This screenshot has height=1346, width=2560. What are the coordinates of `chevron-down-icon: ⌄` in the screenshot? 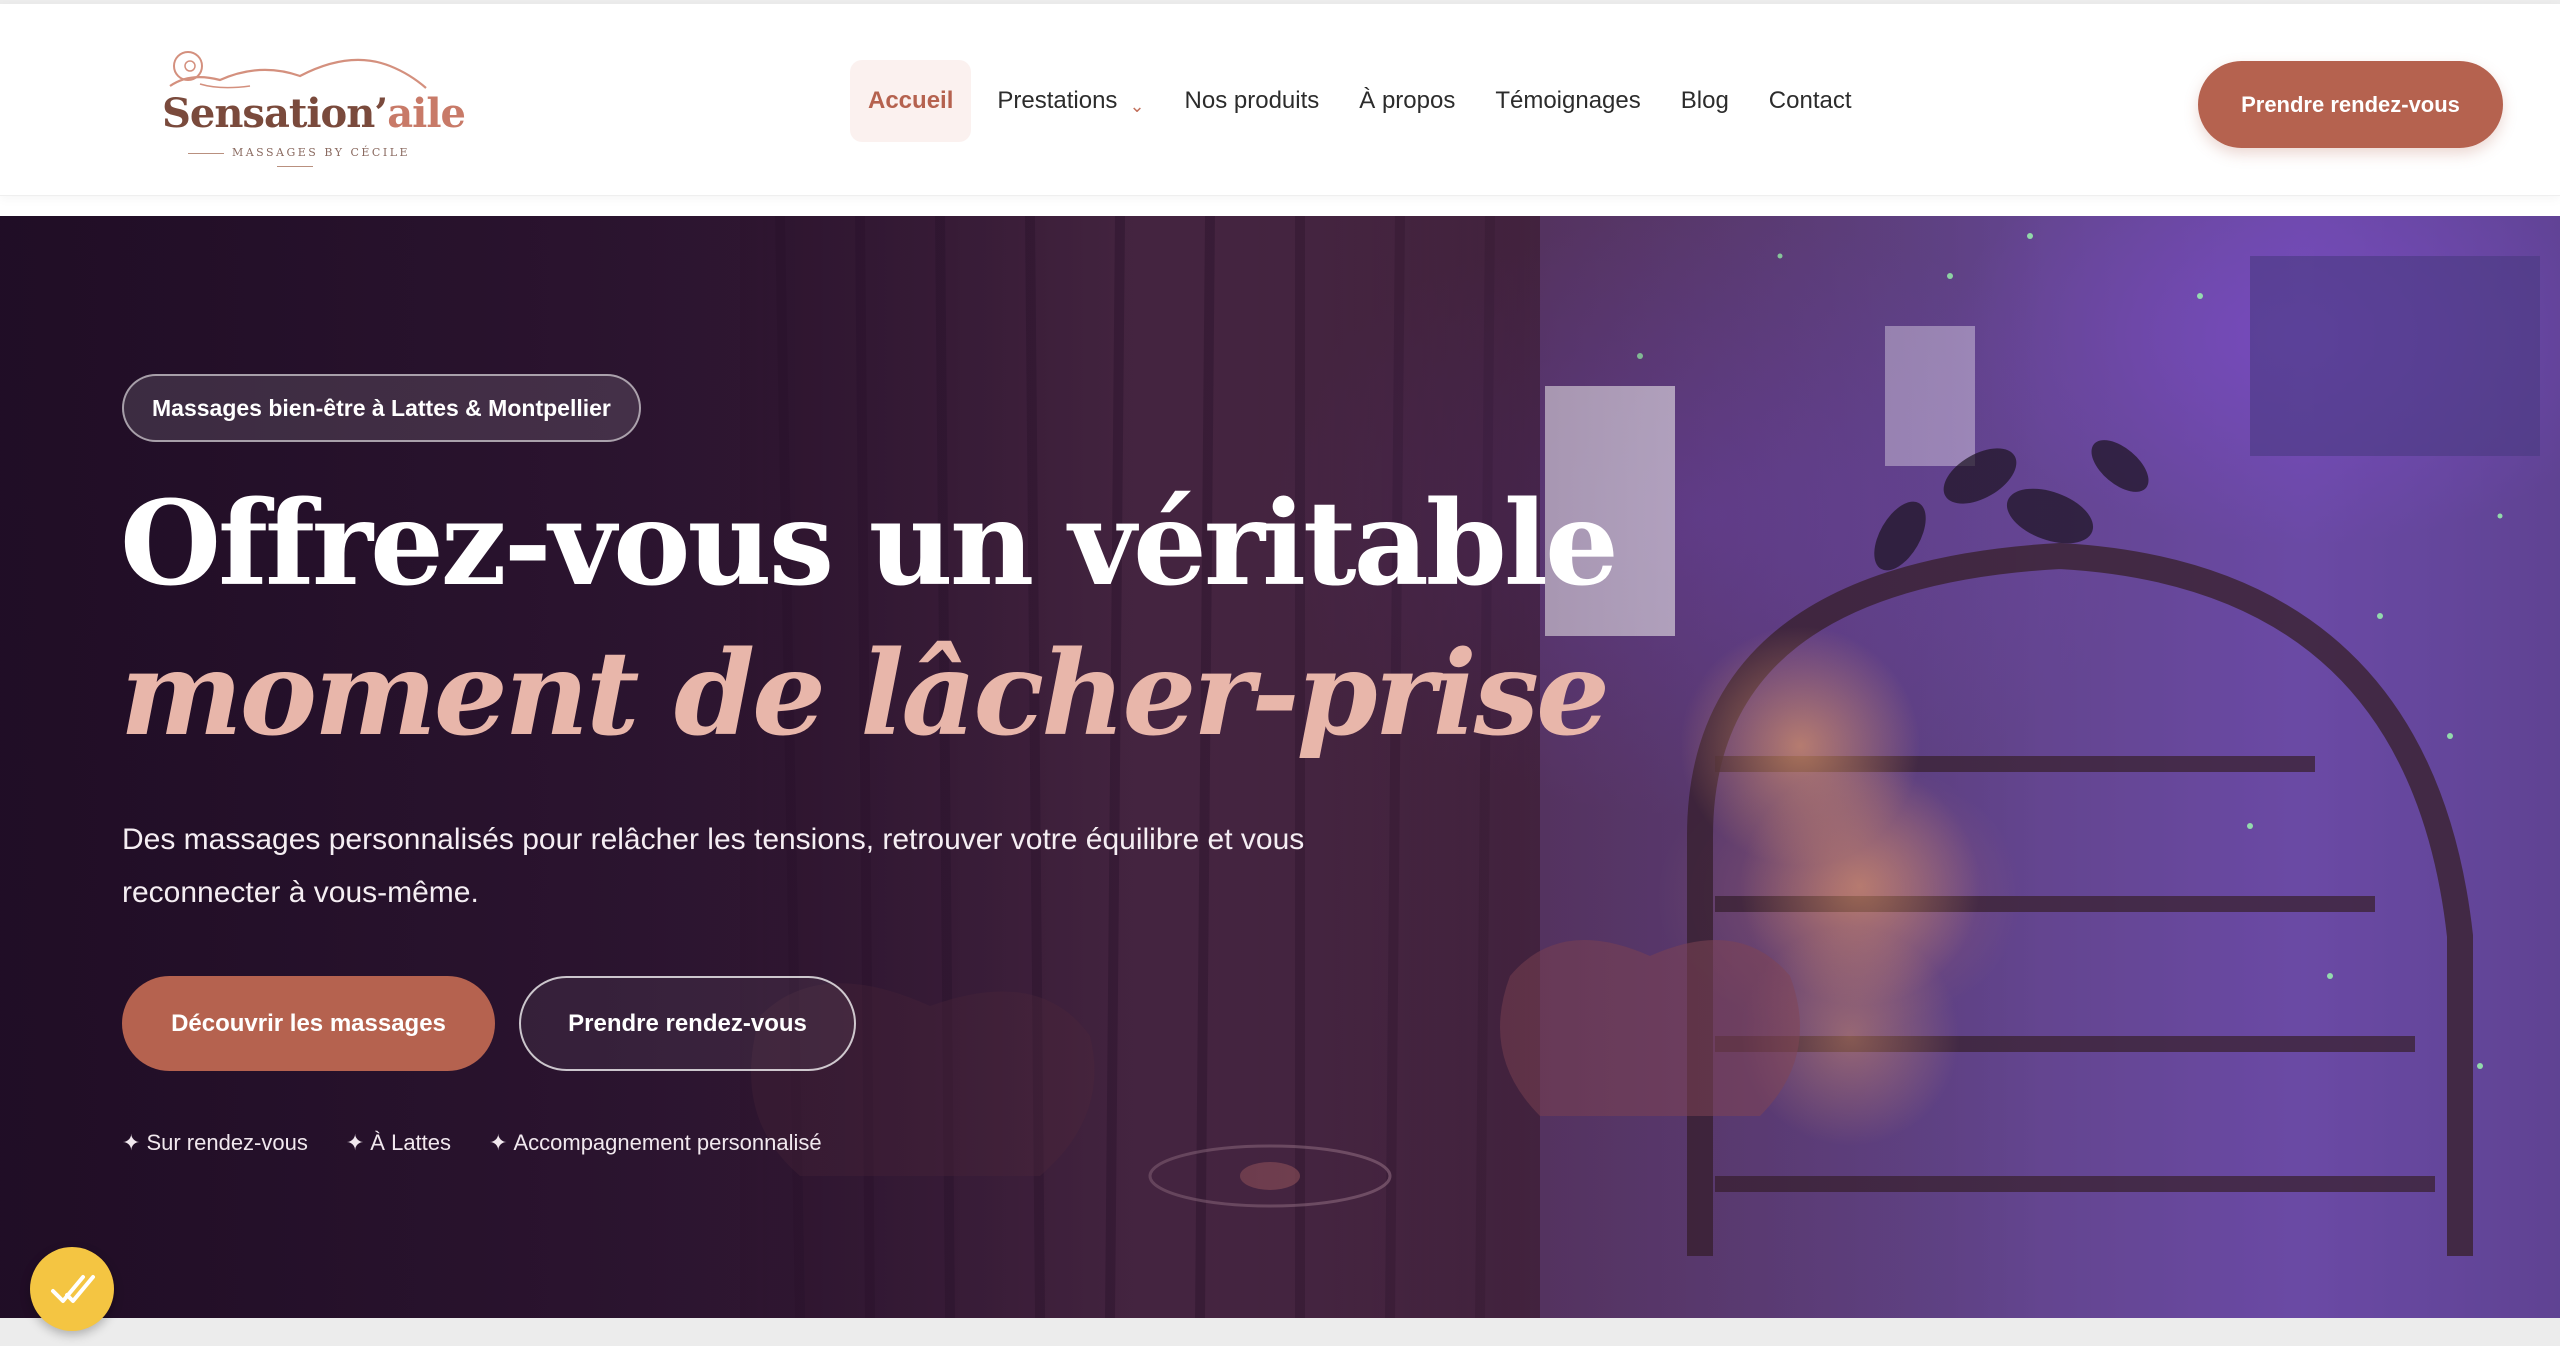 It's located at (1137, 105).